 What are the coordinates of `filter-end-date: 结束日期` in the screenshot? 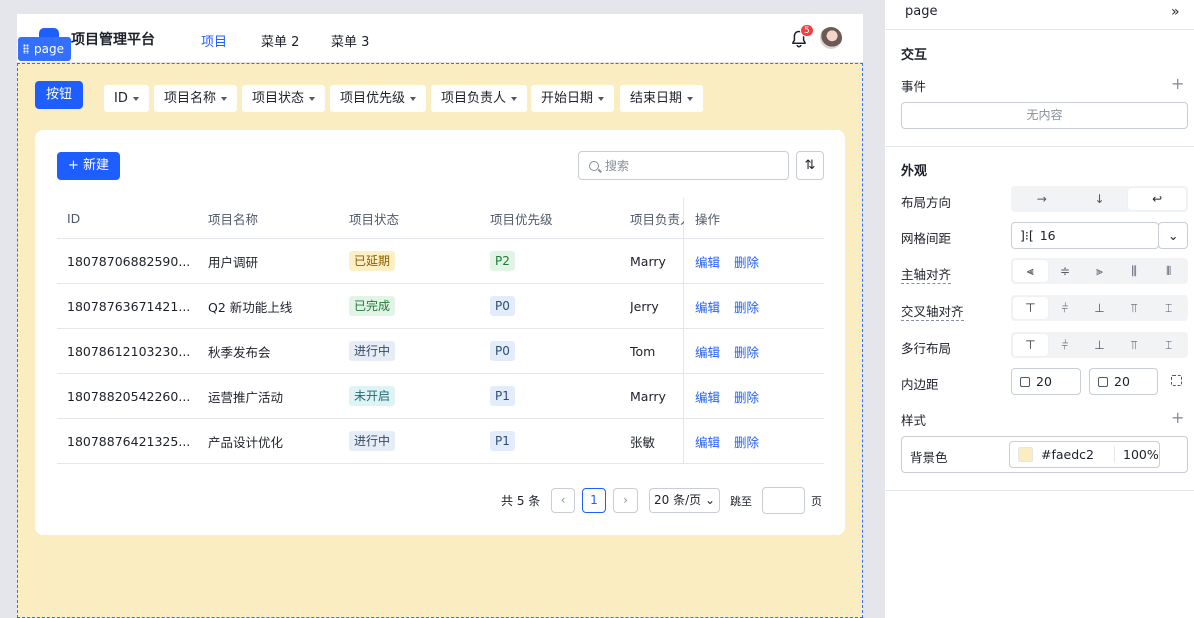 It's located at (662, 98).